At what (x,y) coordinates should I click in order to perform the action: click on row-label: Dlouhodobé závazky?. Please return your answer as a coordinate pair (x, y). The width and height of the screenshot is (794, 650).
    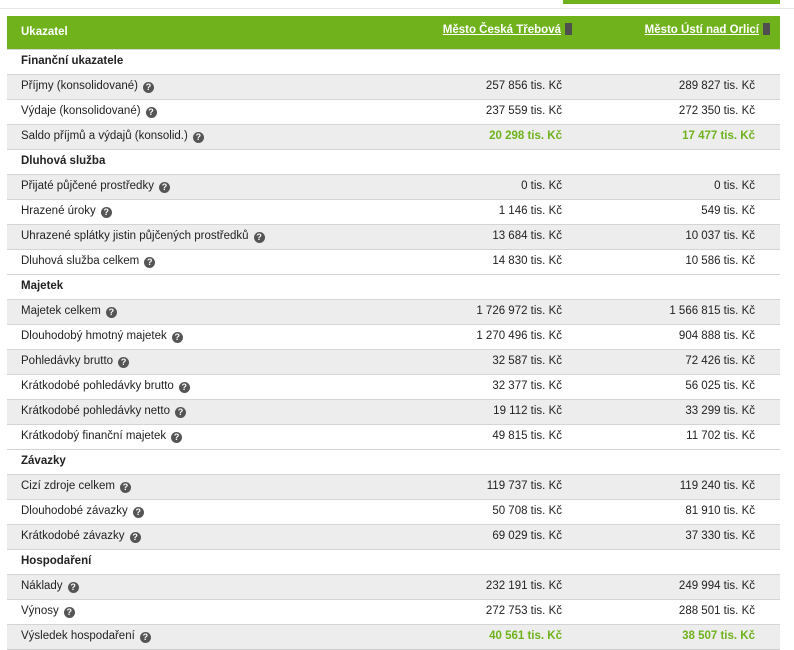
    Looking at the image, I should click on (82, 511).